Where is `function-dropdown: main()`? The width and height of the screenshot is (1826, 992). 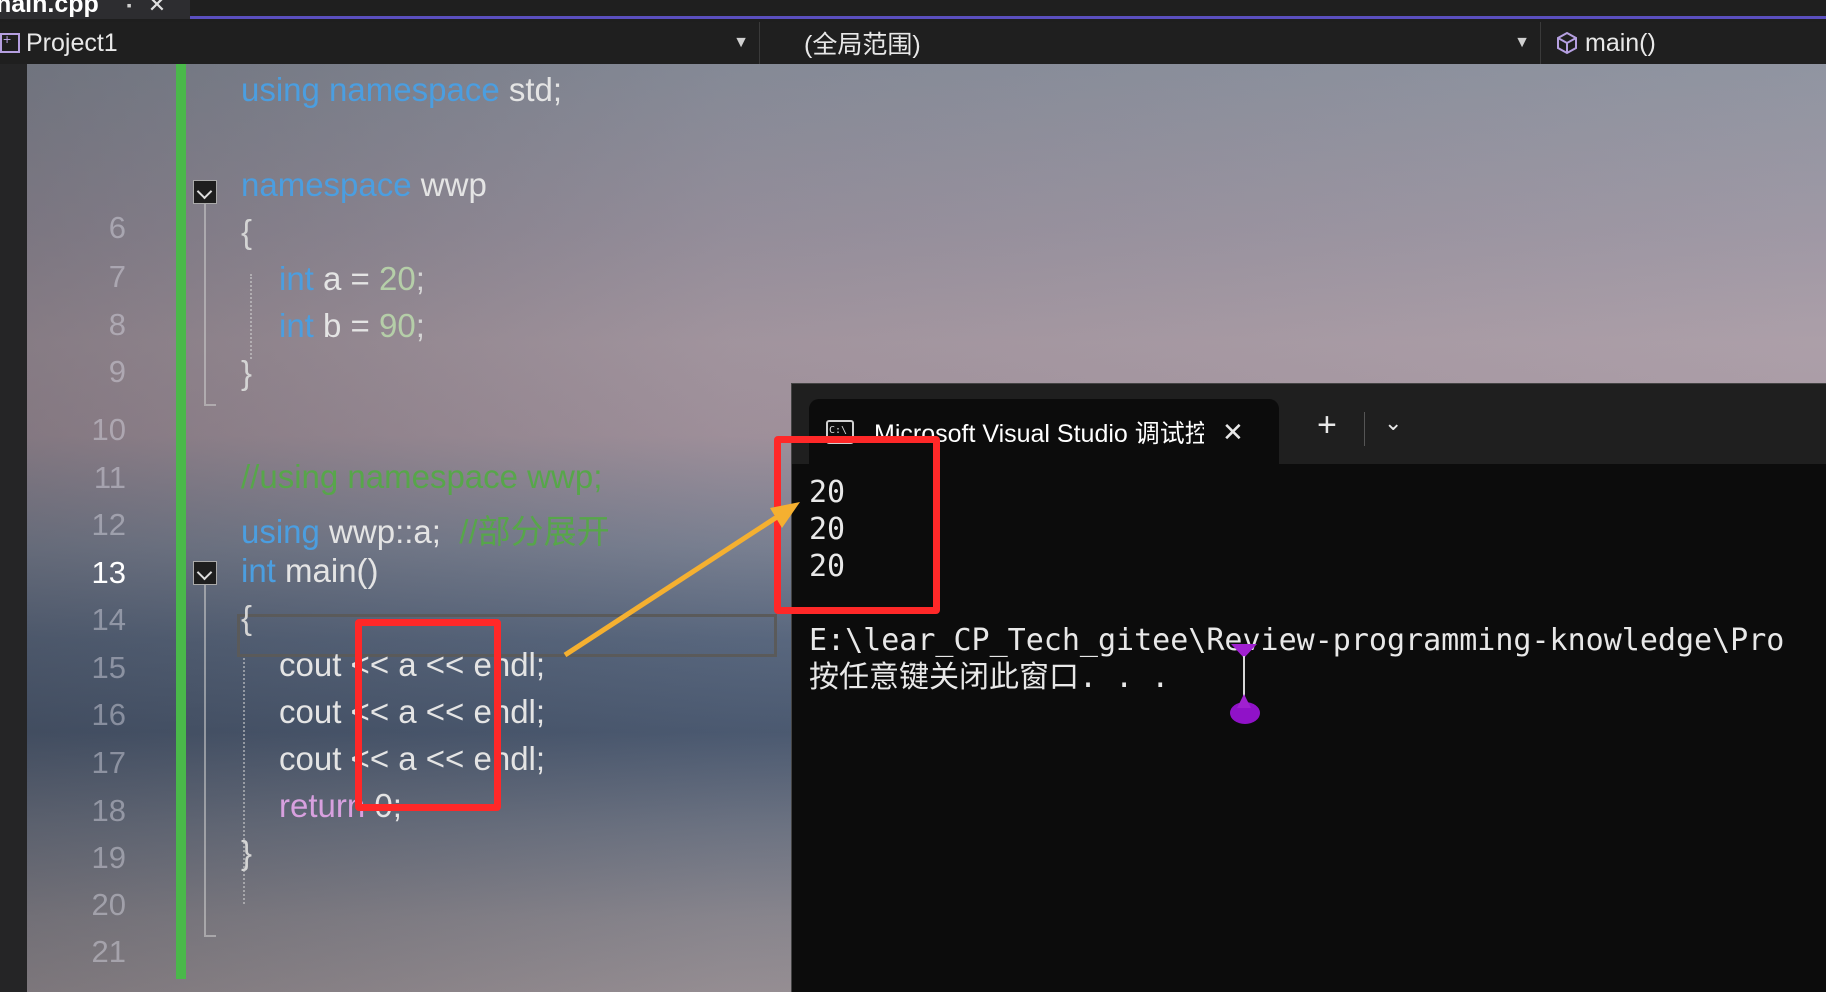
function-dropdown: main() is located at coordinates (1690, 43).